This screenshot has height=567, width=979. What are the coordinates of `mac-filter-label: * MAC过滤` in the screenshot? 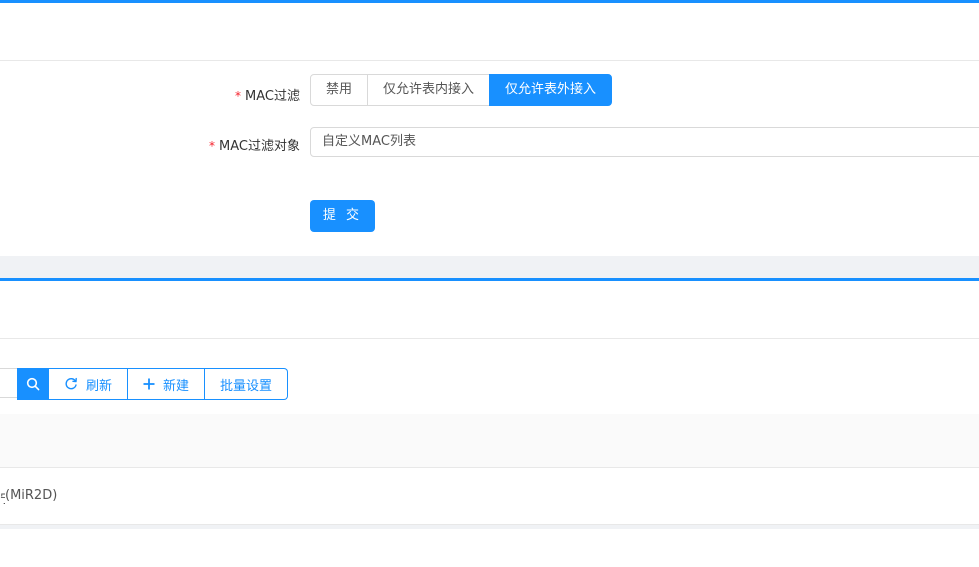 It's located at (267, 94).